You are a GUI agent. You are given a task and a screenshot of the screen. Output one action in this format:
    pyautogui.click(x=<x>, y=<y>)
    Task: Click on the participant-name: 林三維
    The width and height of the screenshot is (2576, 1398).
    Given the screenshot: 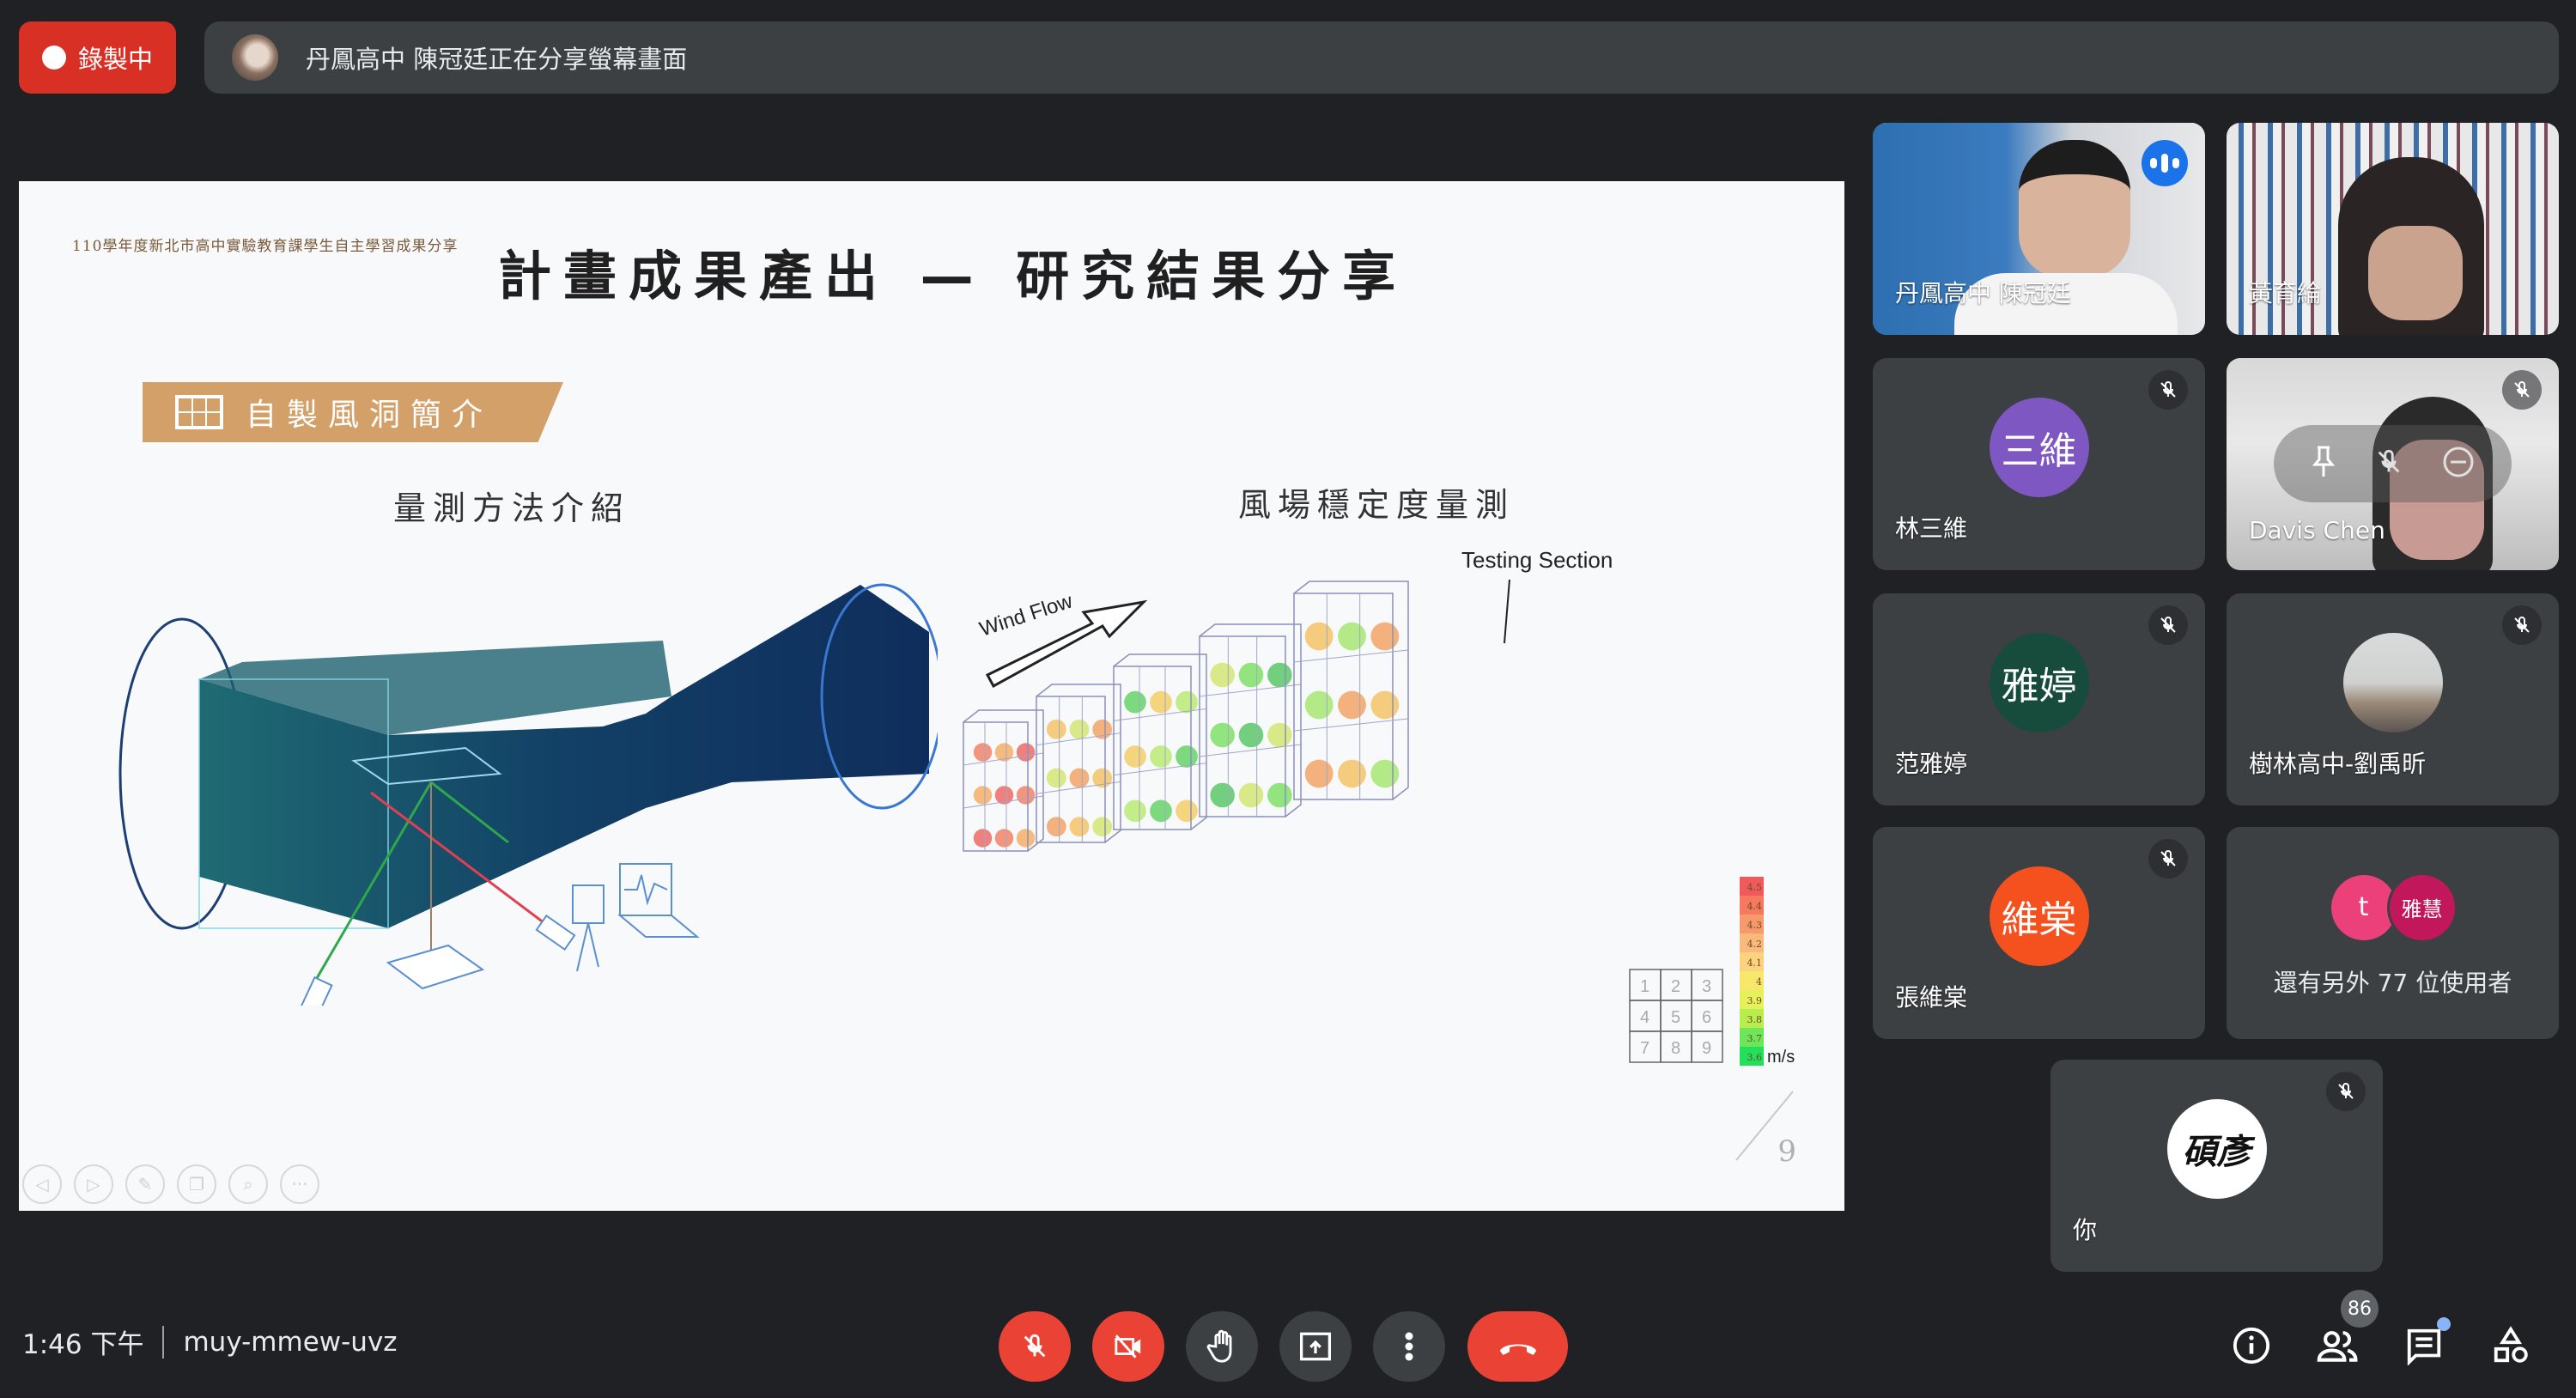 What is the action you would take?
    pyautogui.click(x=1931, y=528)
    